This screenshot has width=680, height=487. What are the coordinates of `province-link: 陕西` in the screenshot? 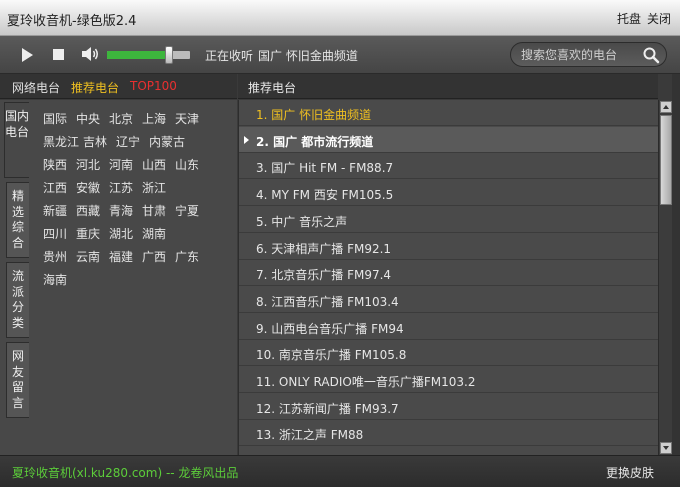 It's located at (55, 164).